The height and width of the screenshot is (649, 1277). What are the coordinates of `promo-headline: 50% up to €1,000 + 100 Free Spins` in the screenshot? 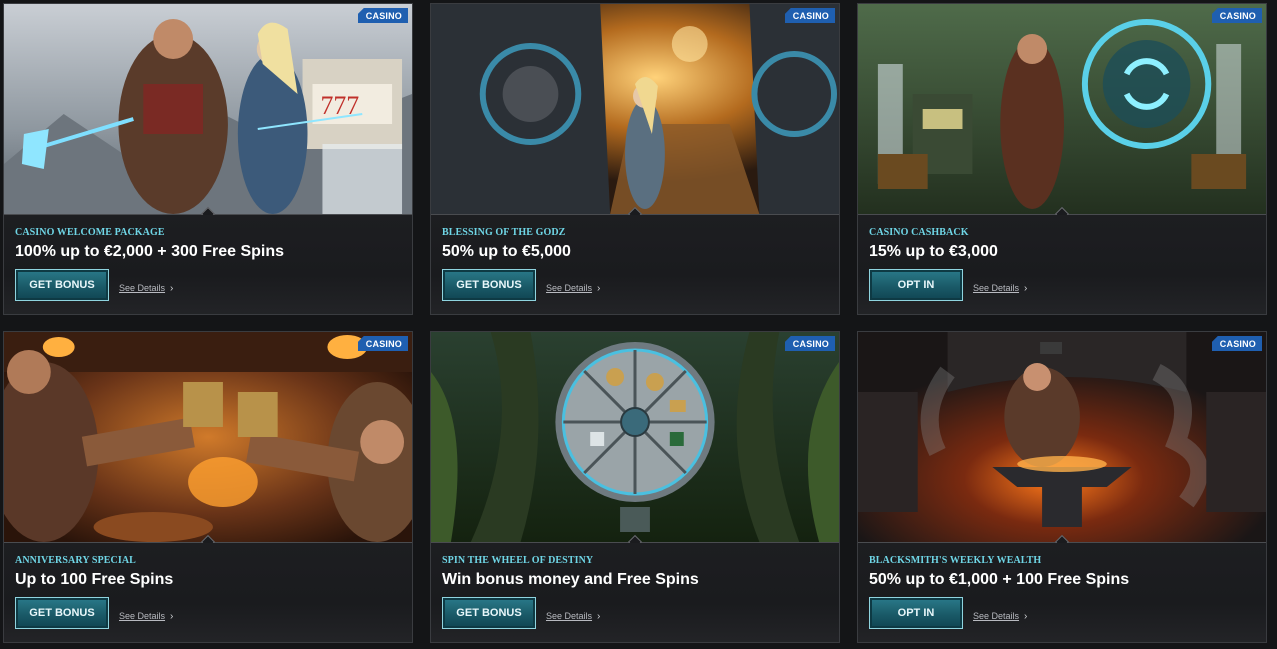 It's located at (999, 579).